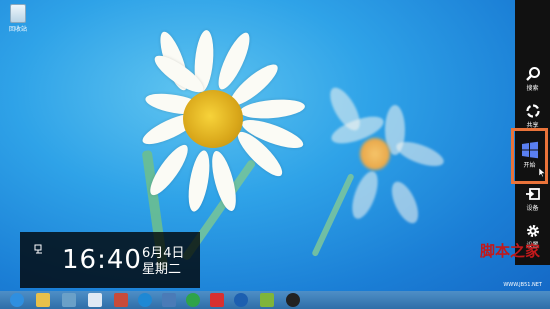 The image size is (550, 309). Describe the element at coordinates (267, 300) in the screenshot. I see `flag-icon` at that location.